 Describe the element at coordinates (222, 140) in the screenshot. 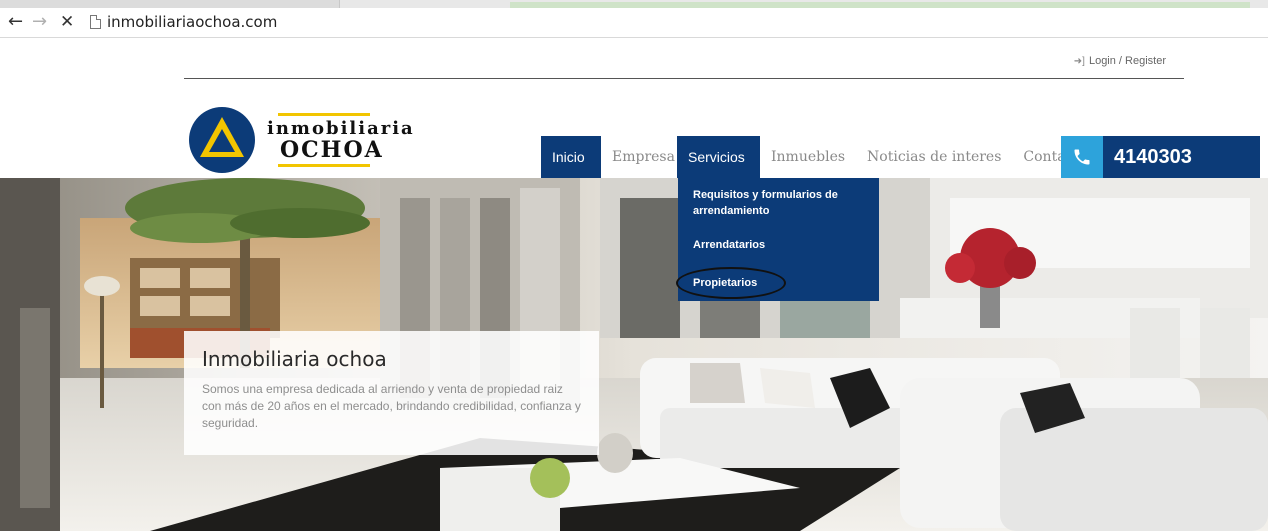

I see `logo-emblem` at that location.